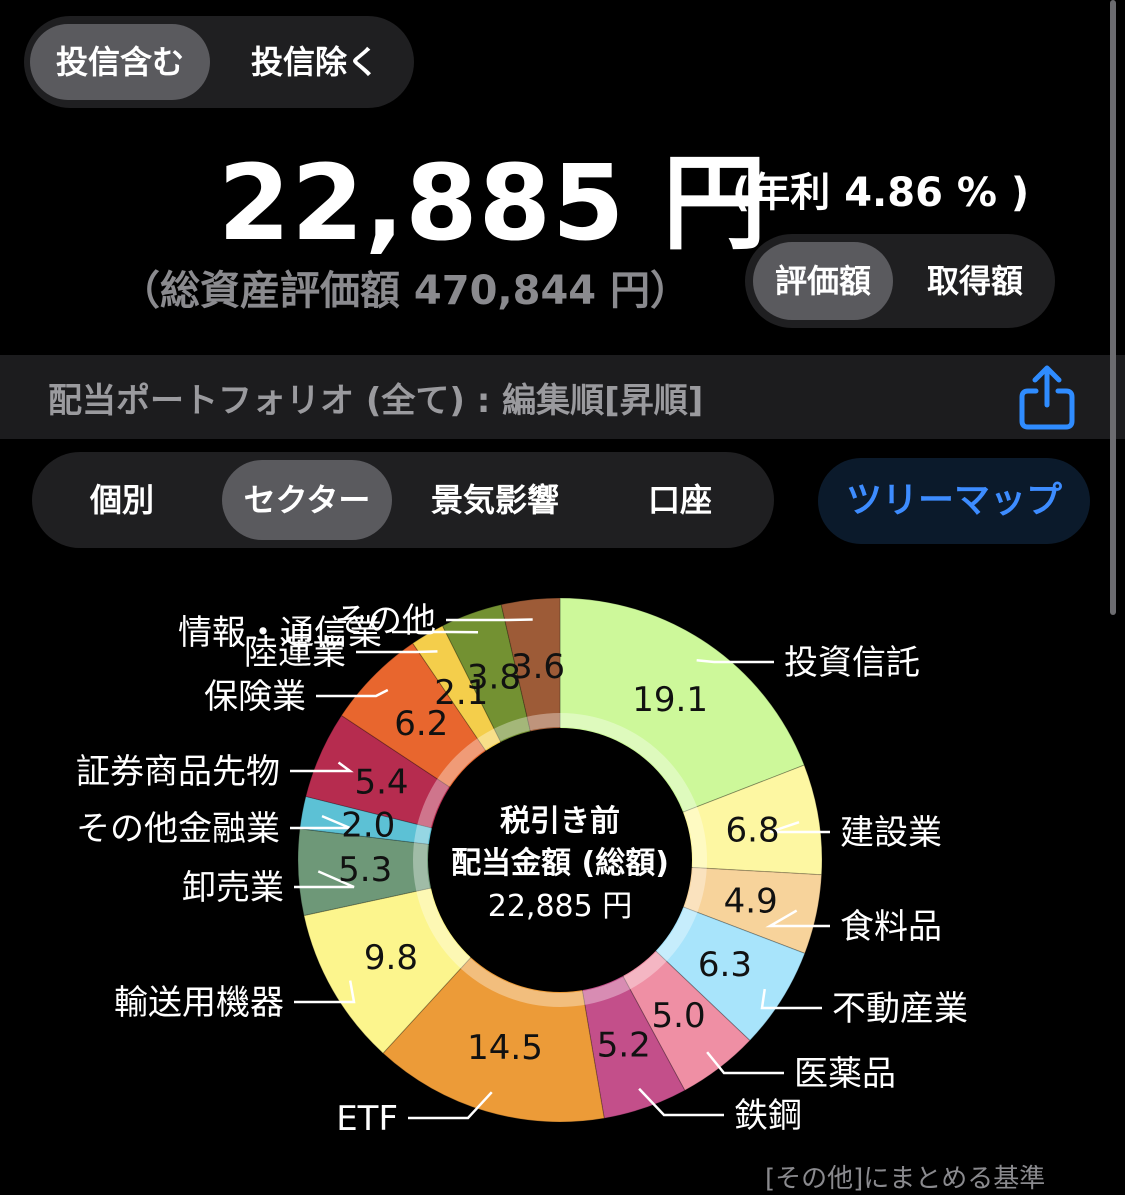 This screenshot has height=1195, width=1125. I want to click on slice-value-label: 4.9, so click(751, 902).